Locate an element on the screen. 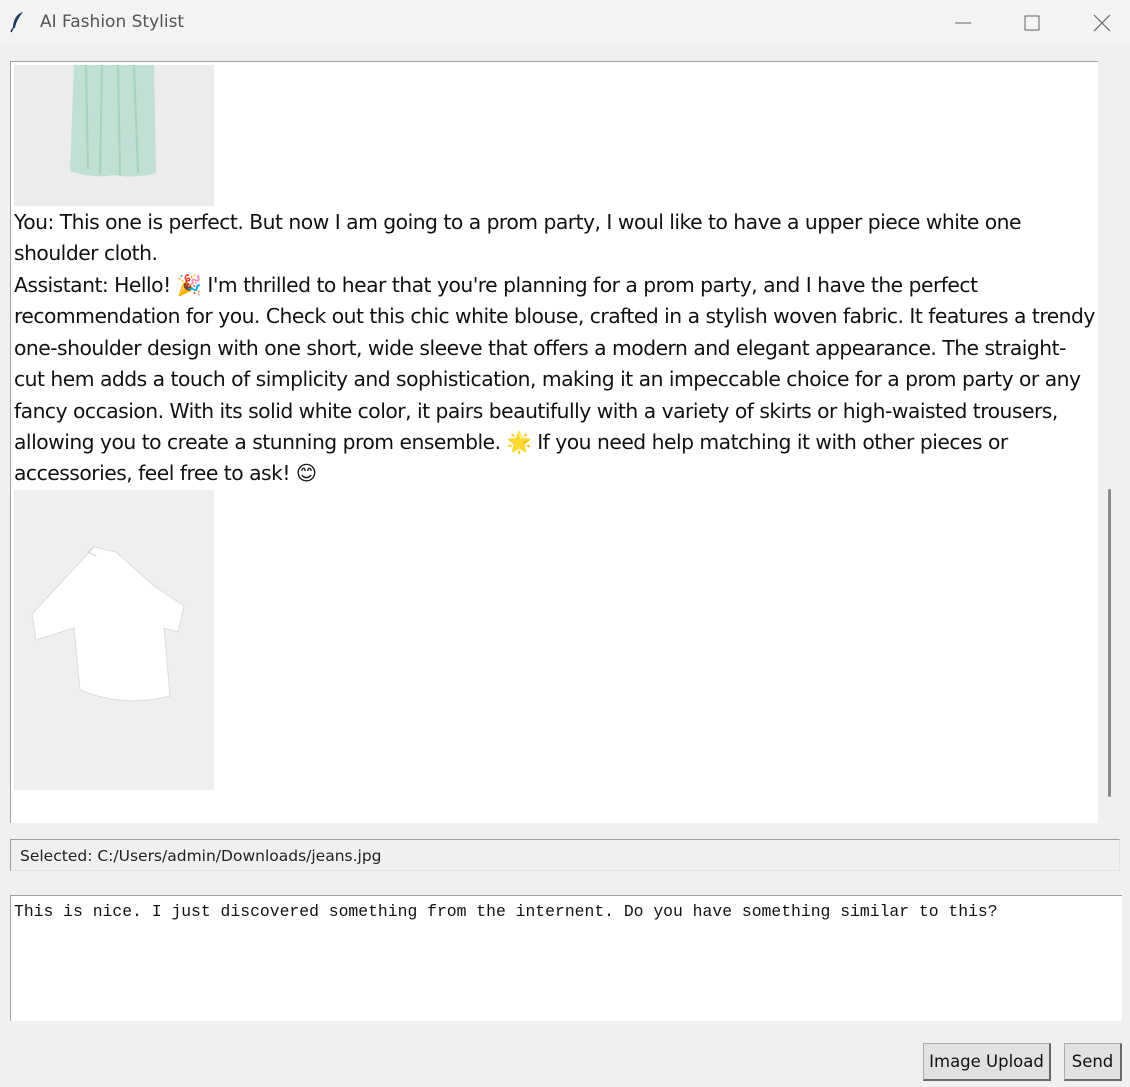 The width and height of the screenshot is (1130, 1087). window-title: AI Fashion Stylist is located at coordinates (112, 22).